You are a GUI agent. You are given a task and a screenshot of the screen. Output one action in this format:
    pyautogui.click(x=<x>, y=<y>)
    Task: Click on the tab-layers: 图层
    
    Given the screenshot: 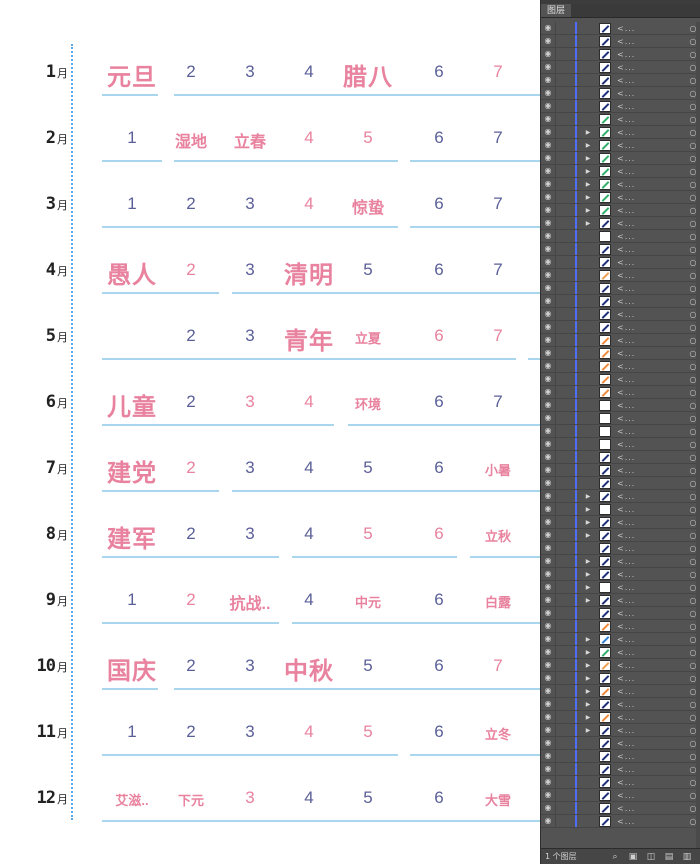 What is the action you would take?
    pyautogui.click(x=556, y=10)
    